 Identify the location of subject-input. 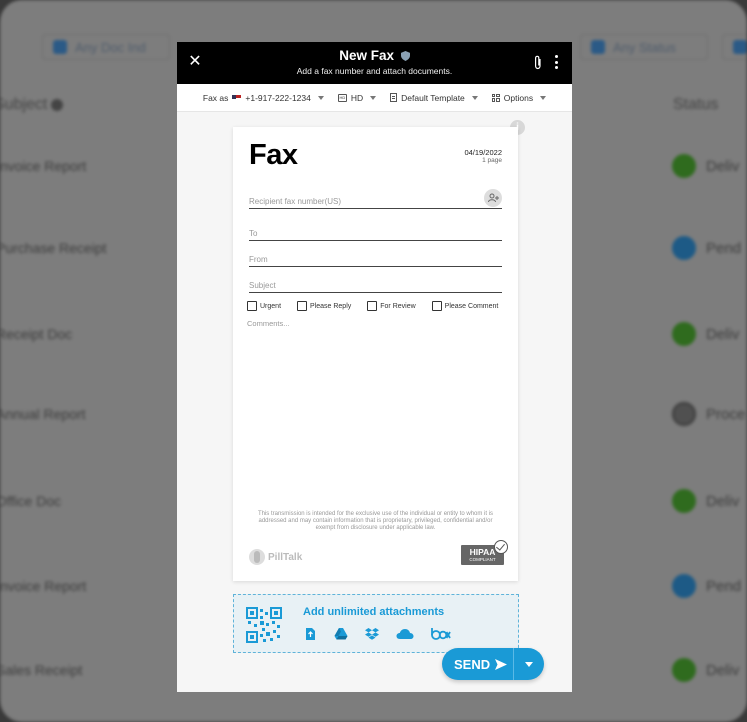
(375, 285).